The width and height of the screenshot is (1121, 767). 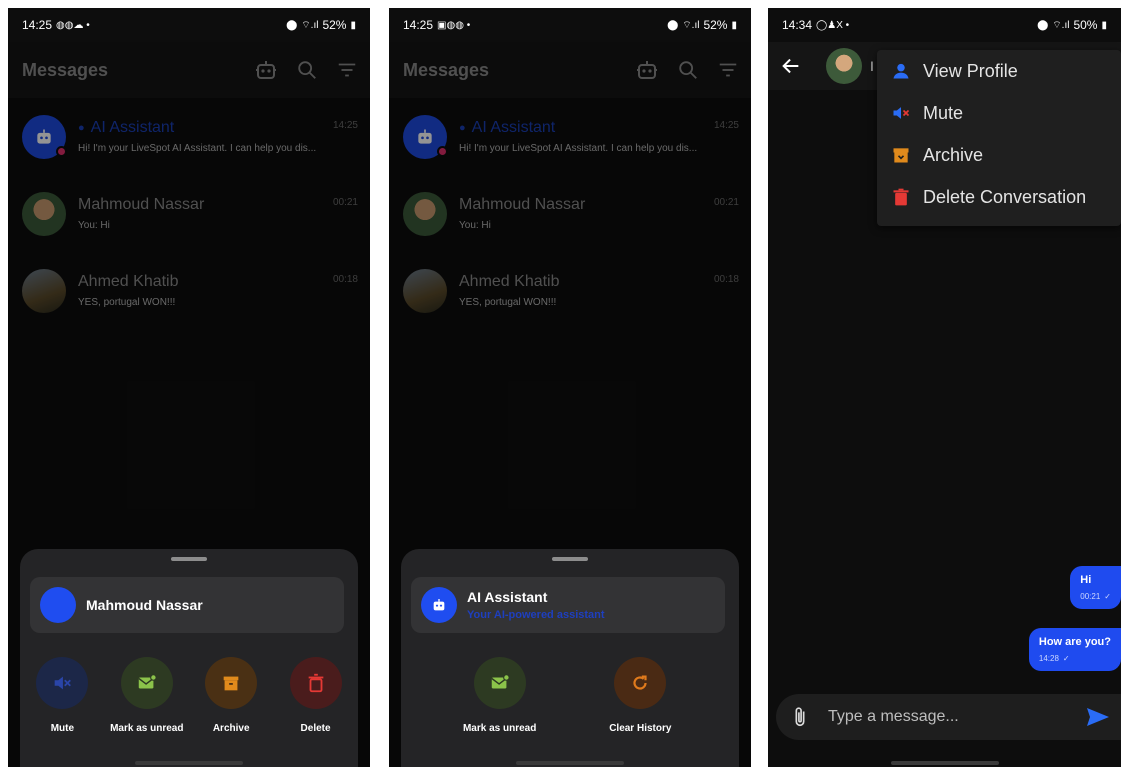 What do you see at coordinates (833, 25) in the screenshot?
I see `notification-icons: ◯♟X •` at bounding box center [833, 25].